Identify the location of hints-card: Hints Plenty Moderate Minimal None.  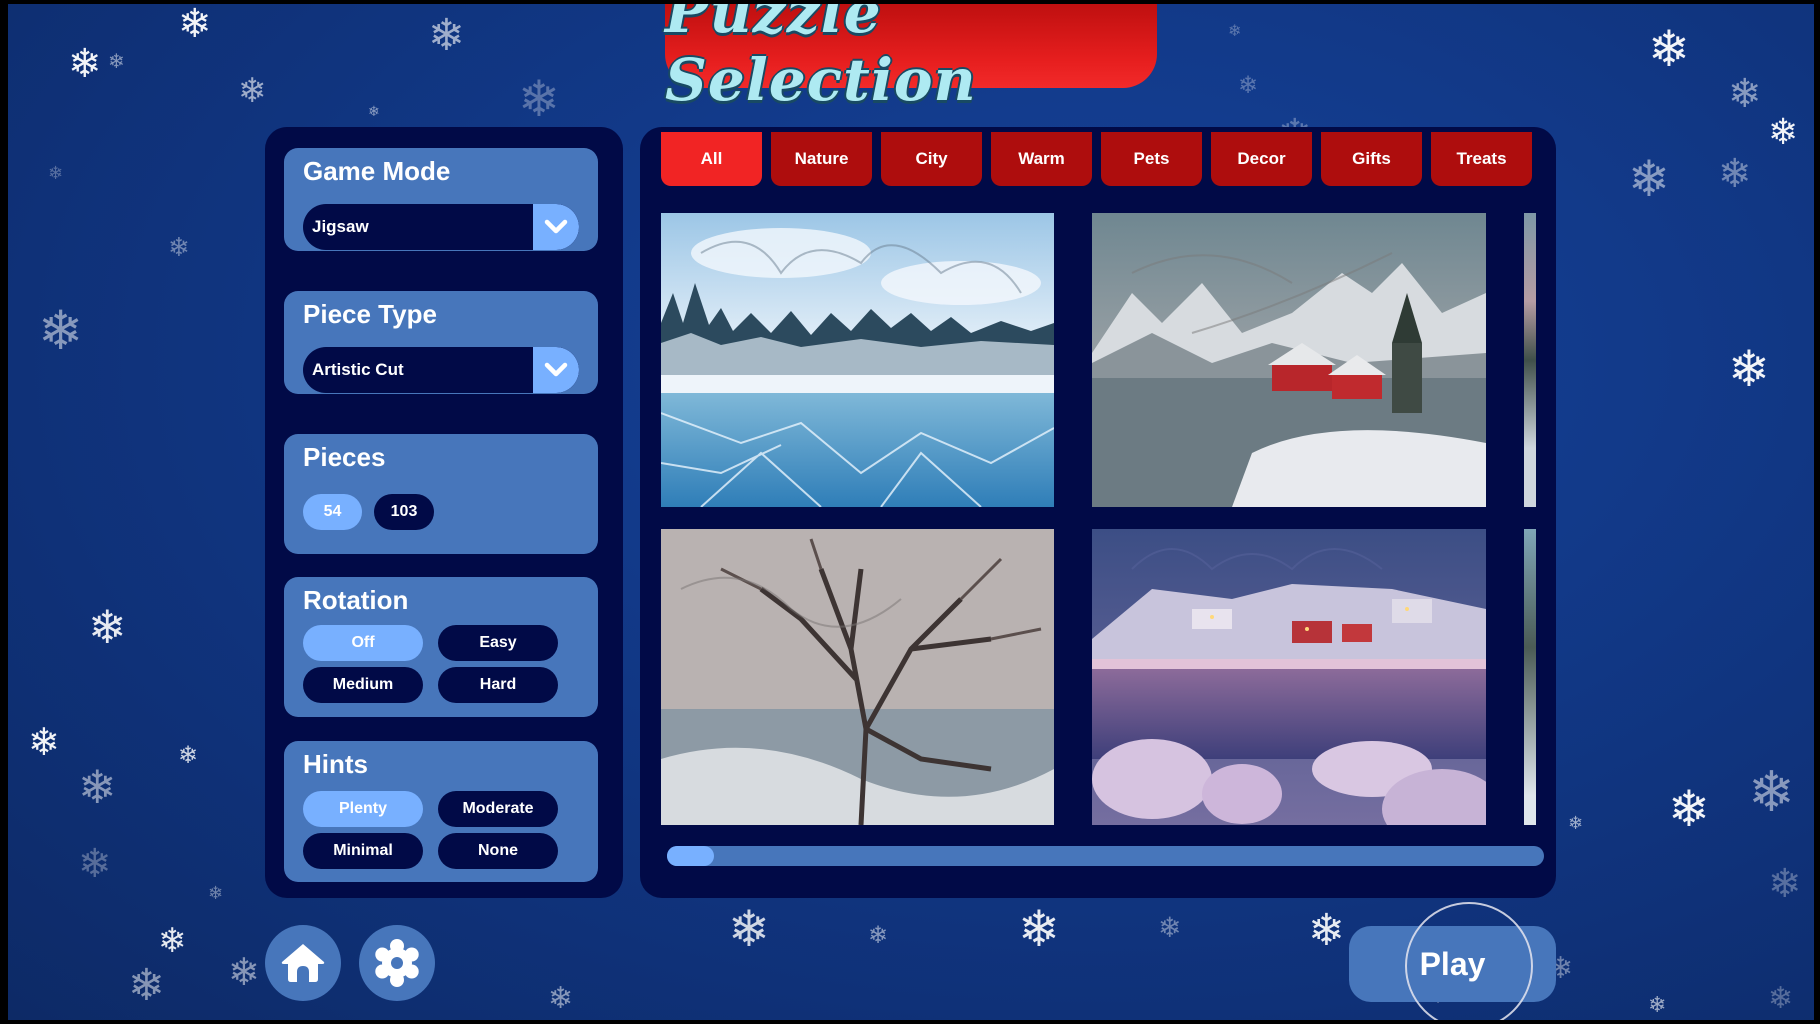
(441, 811).